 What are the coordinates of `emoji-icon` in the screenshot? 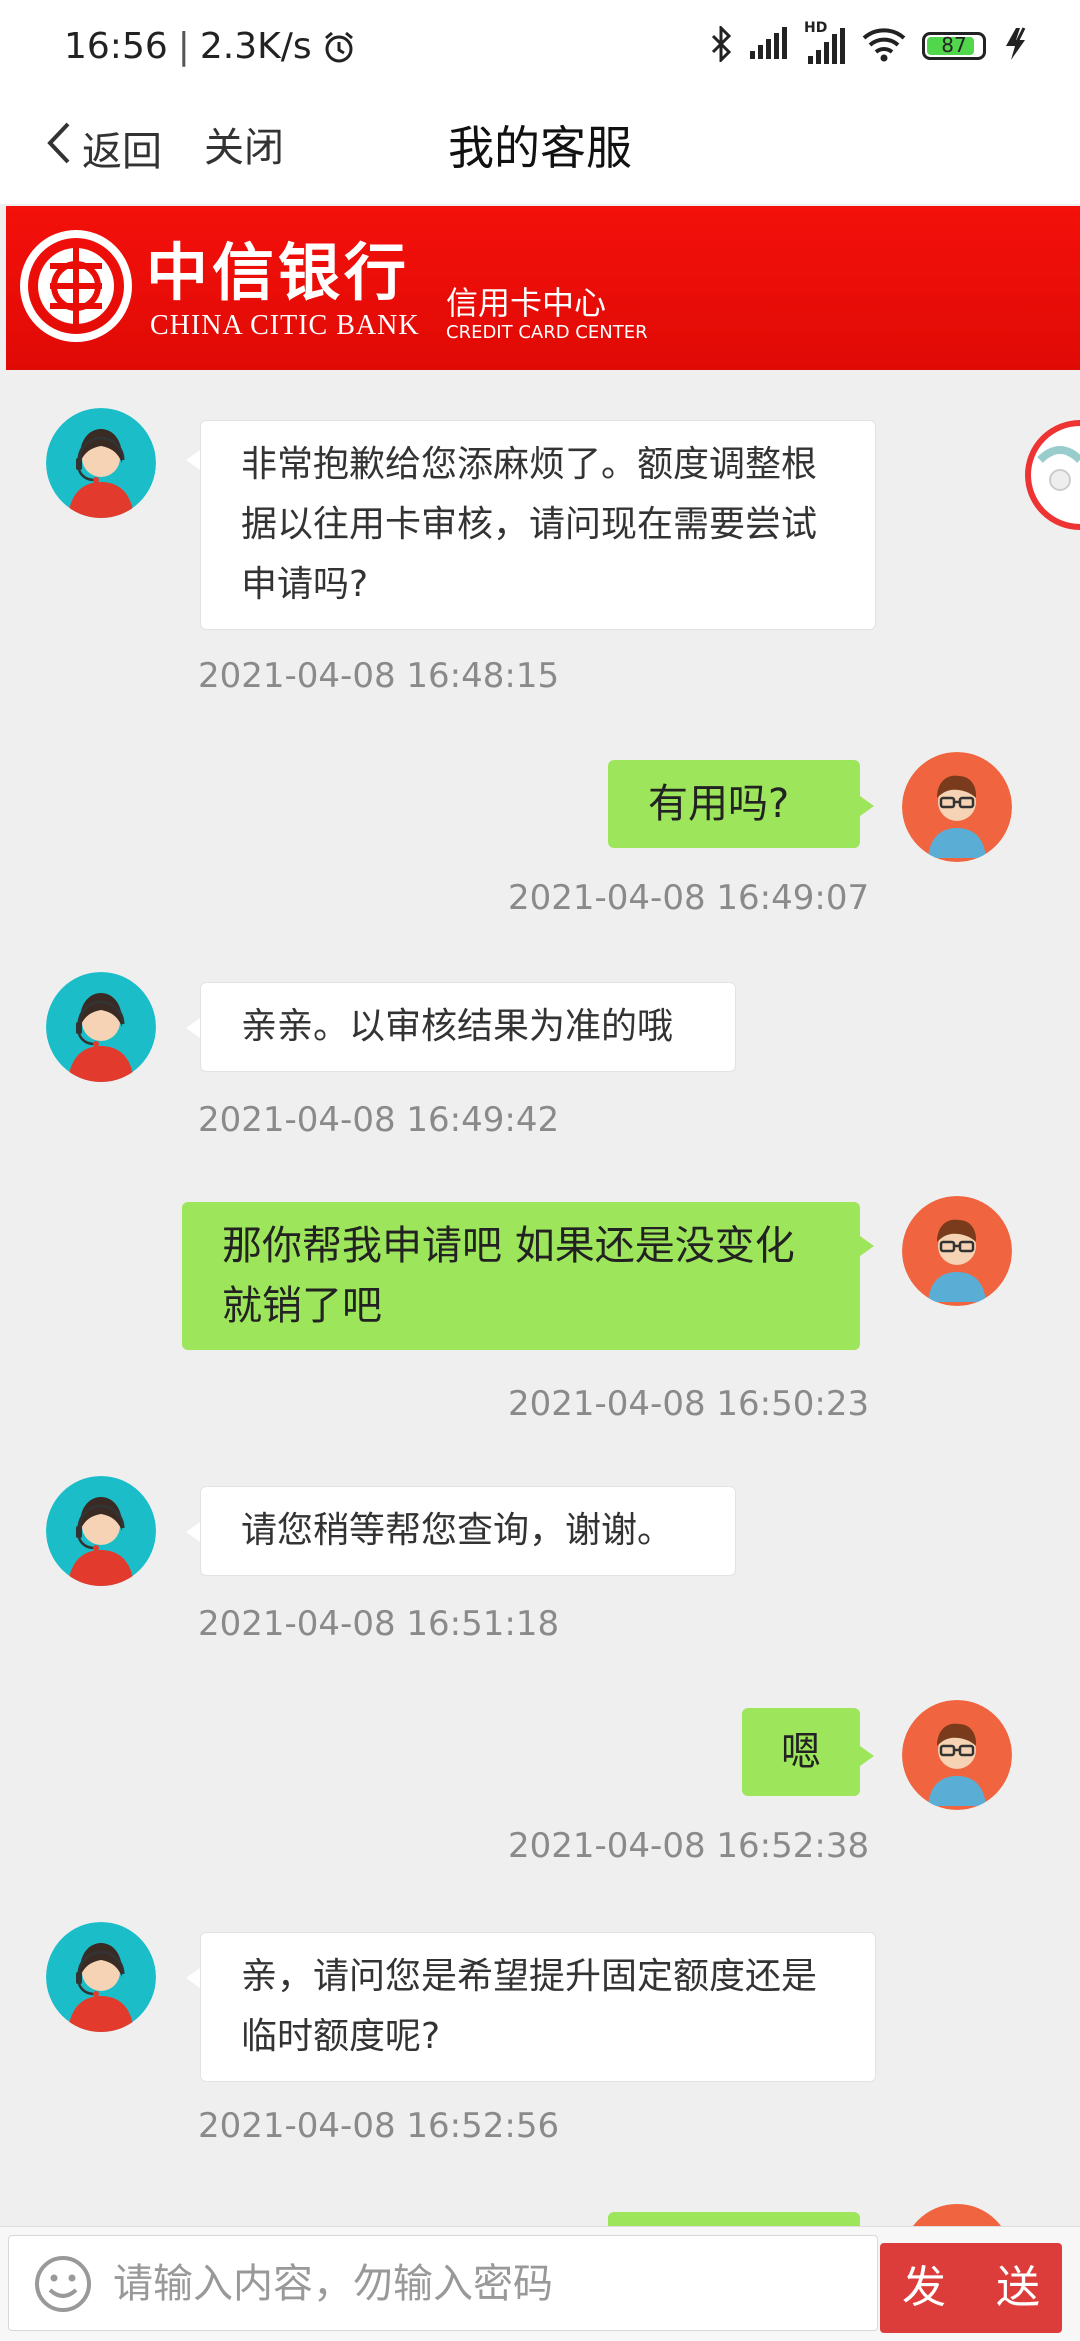 It's located at (63, 2284).